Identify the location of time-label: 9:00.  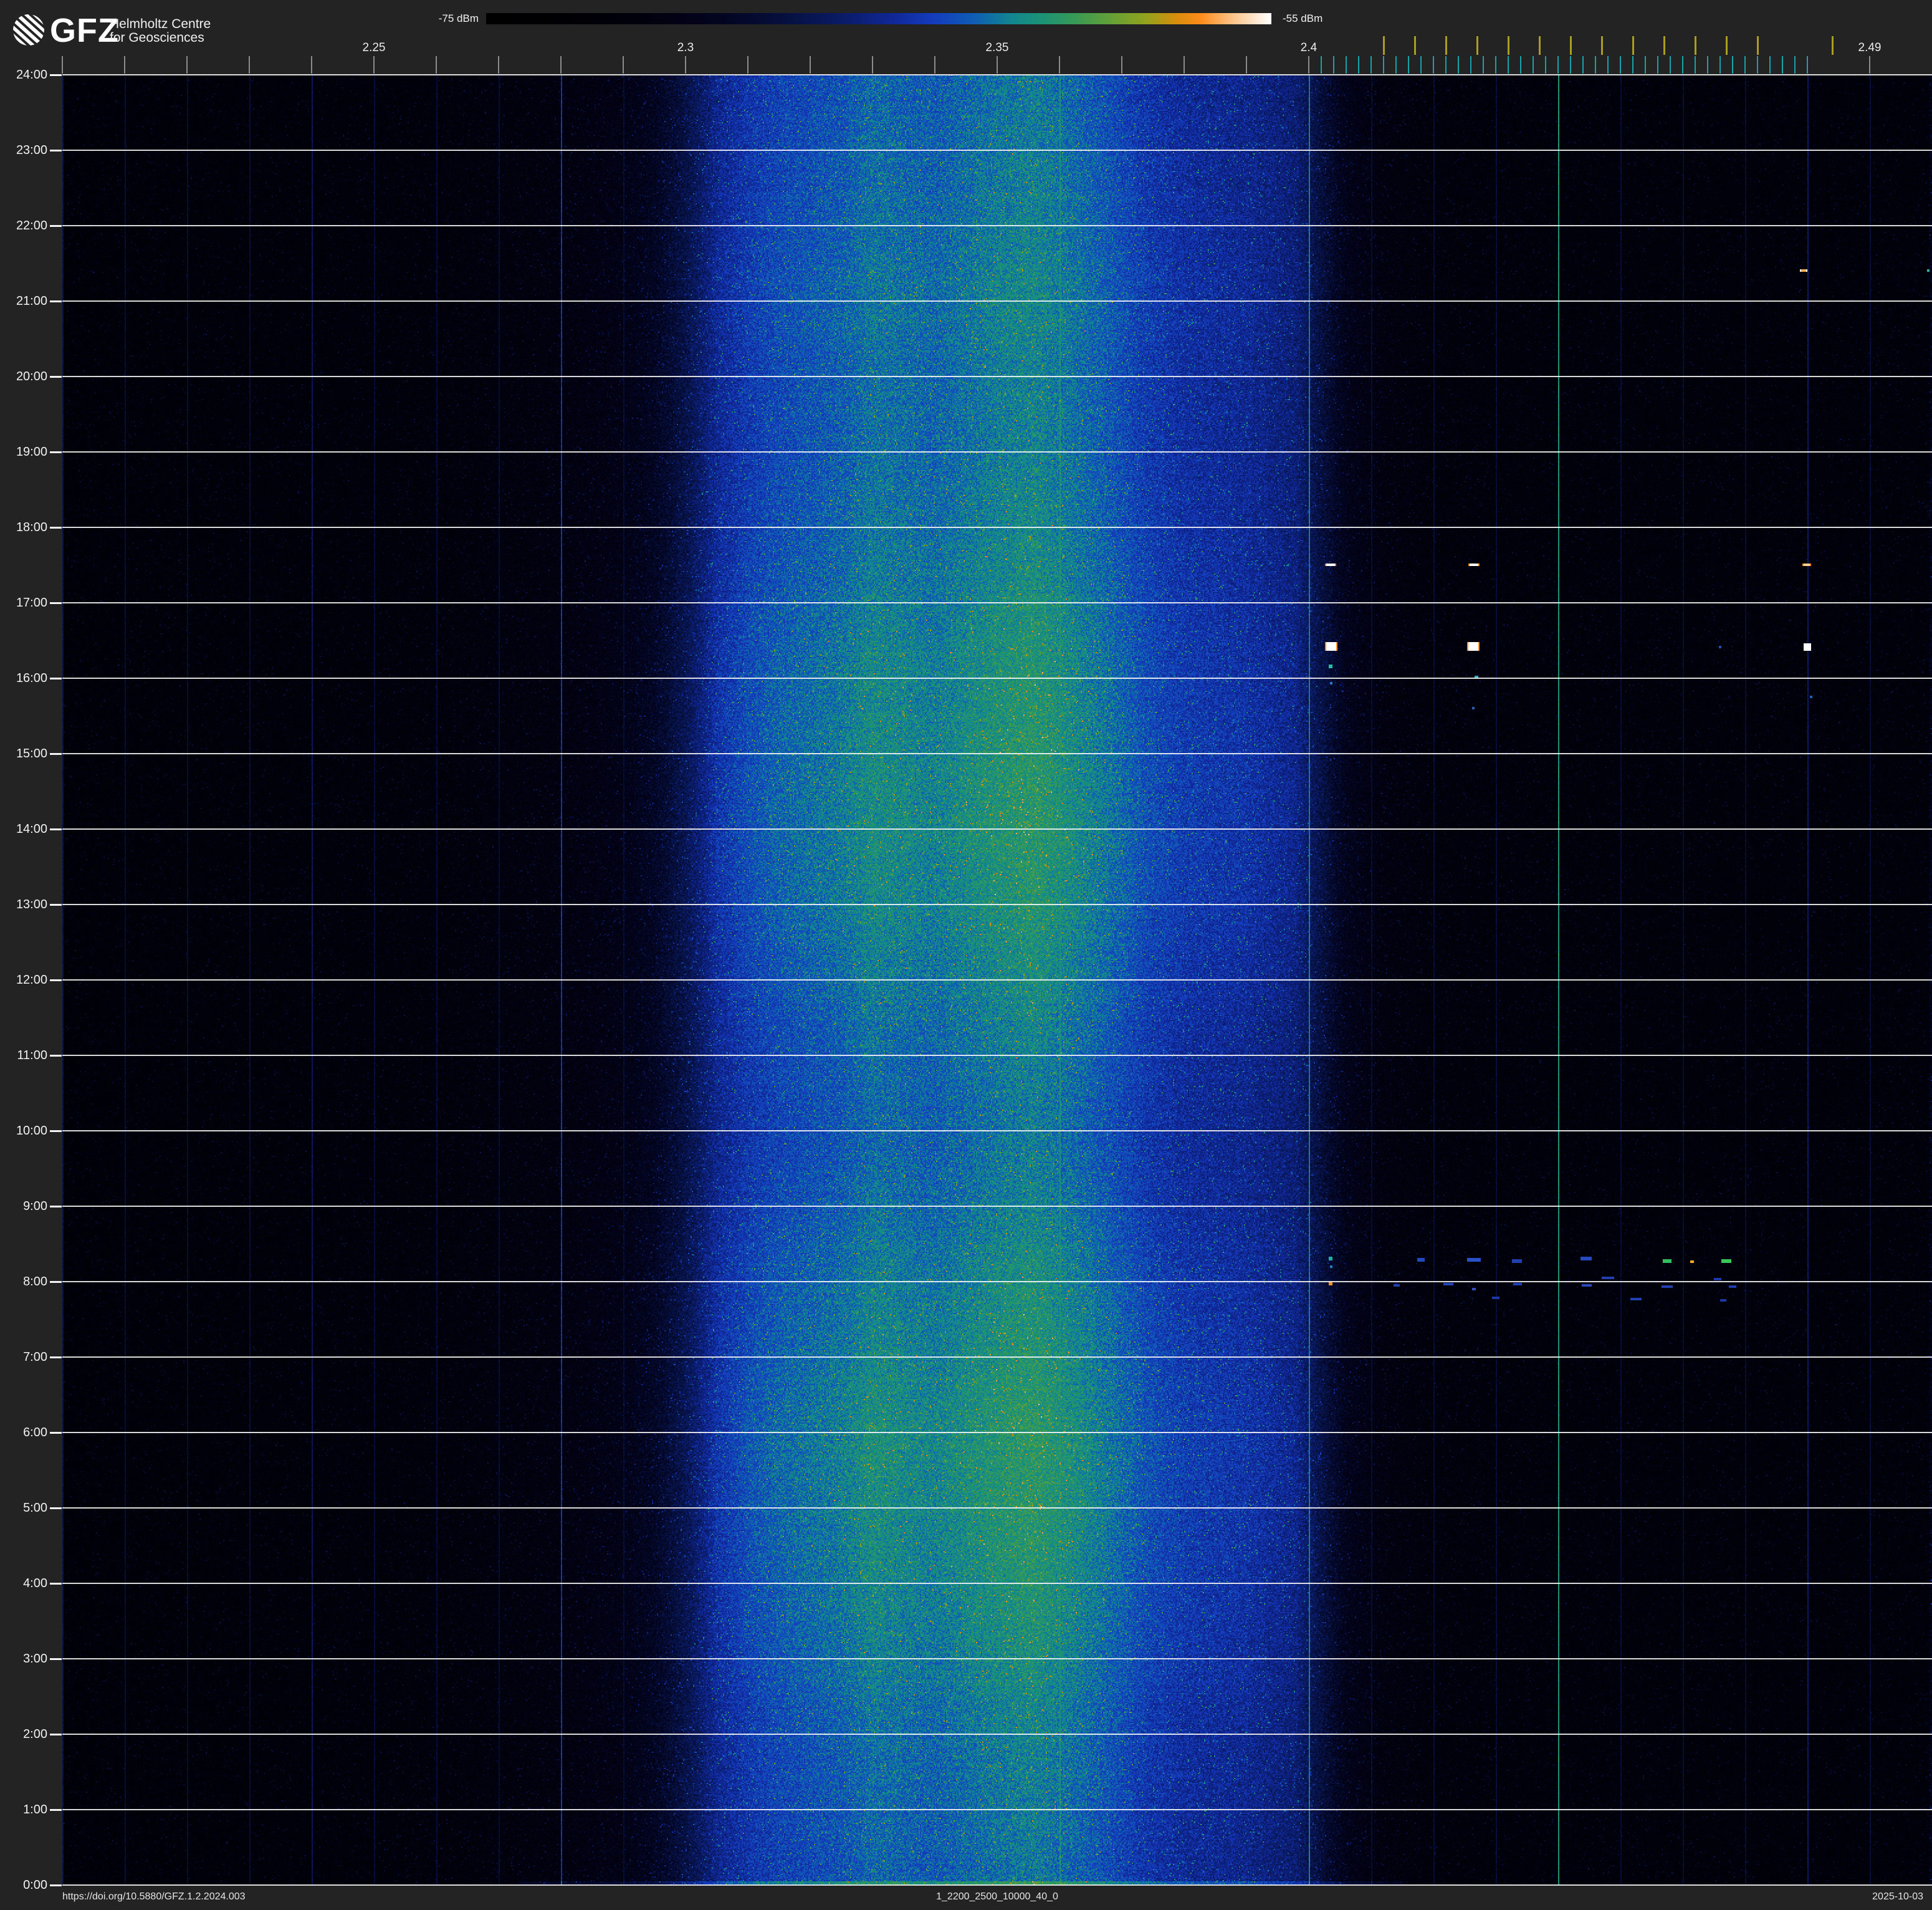
(35, 1206).